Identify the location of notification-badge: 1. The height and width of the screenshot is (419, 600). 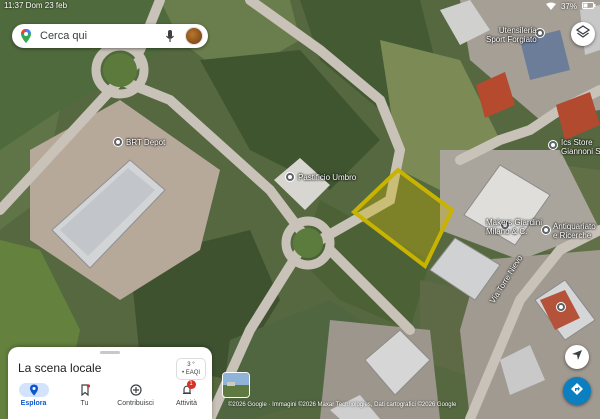
(191, 384).